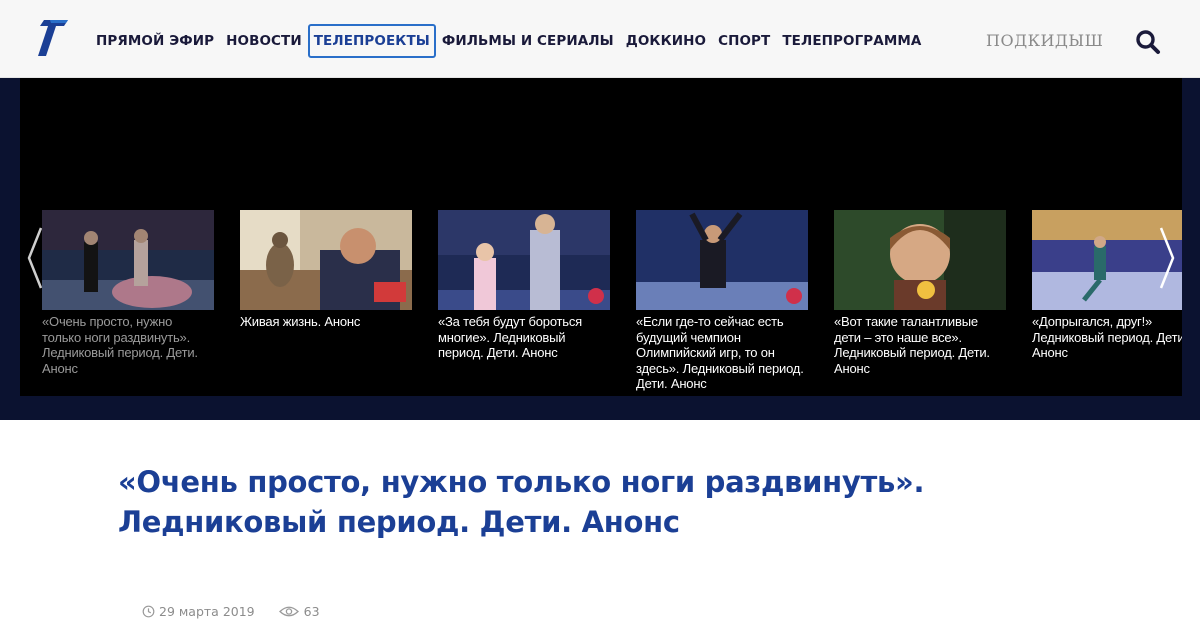 The image size is (1200, 630). Describe the element at coordinates (1167, 258) in the screenshot. I see `chevron-right-icon` at that location.